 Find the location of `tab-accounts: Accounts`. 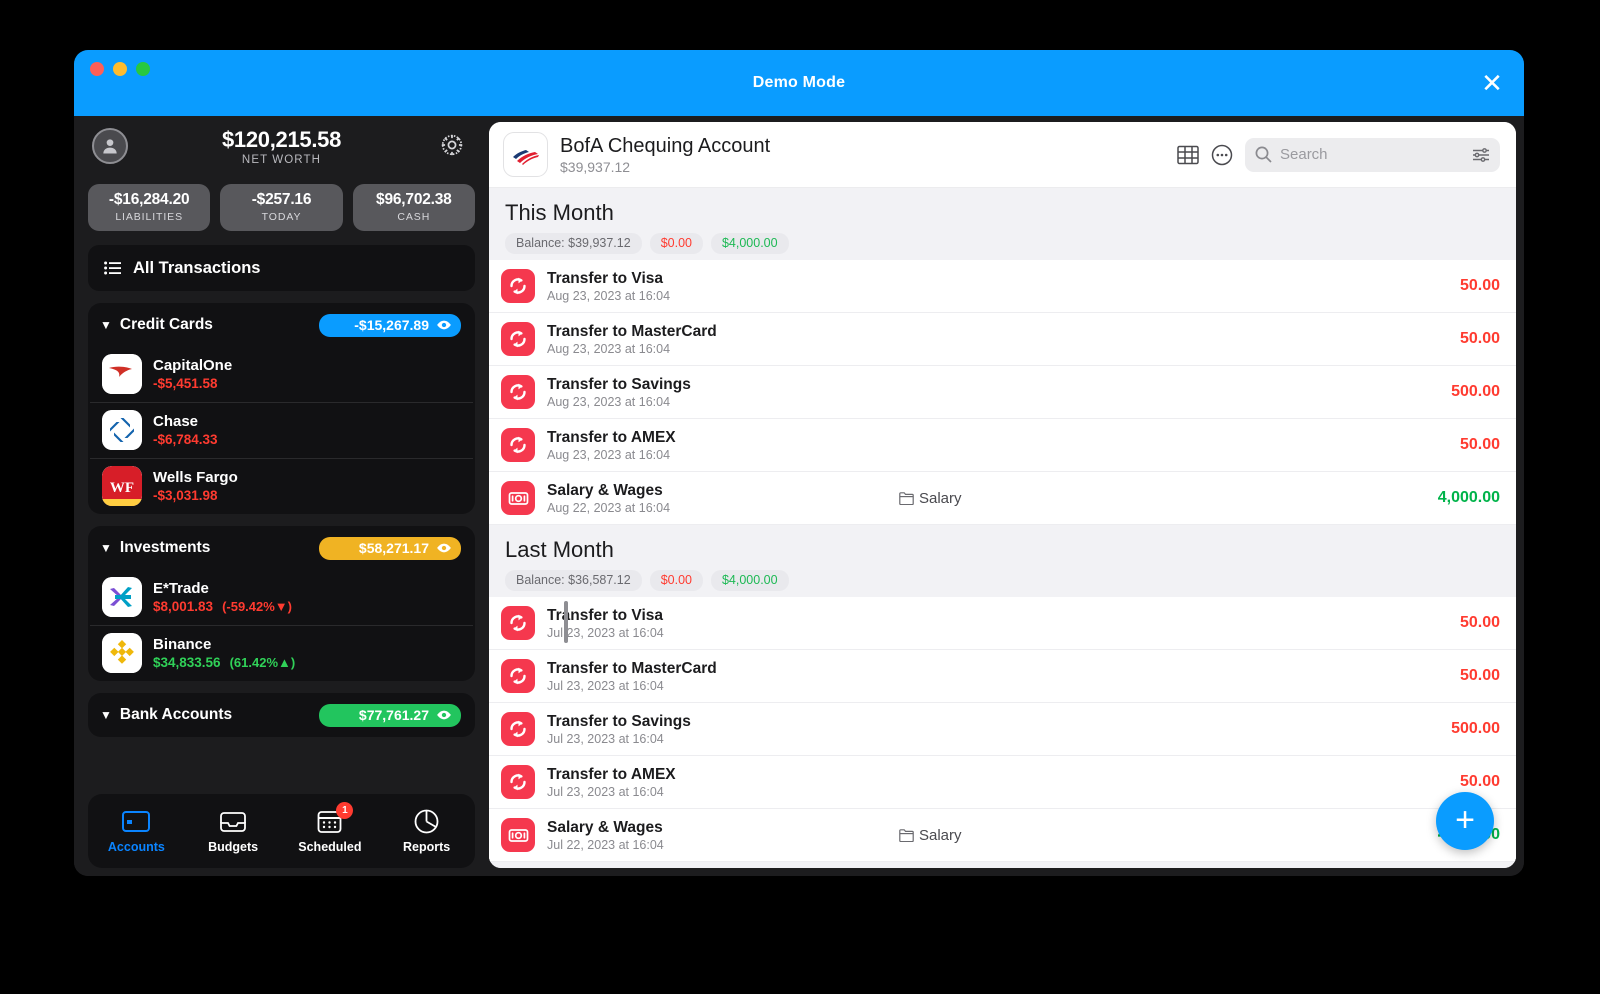

tab-accounts: Accounts is located at coordinates (136, 831).